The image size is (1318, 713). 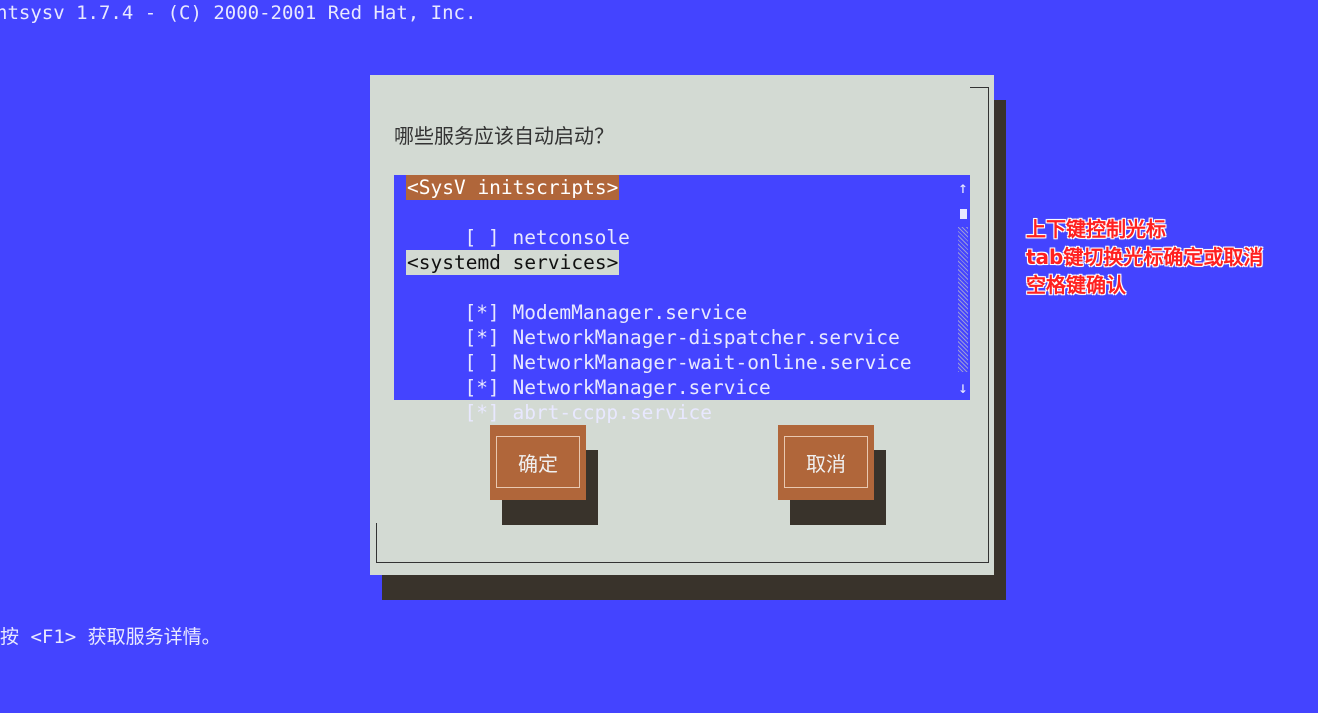 What do you see at coordinates (963, 214) in the screenshot?
I see `scrollbar-thumb` at bounding box center [963, 214].